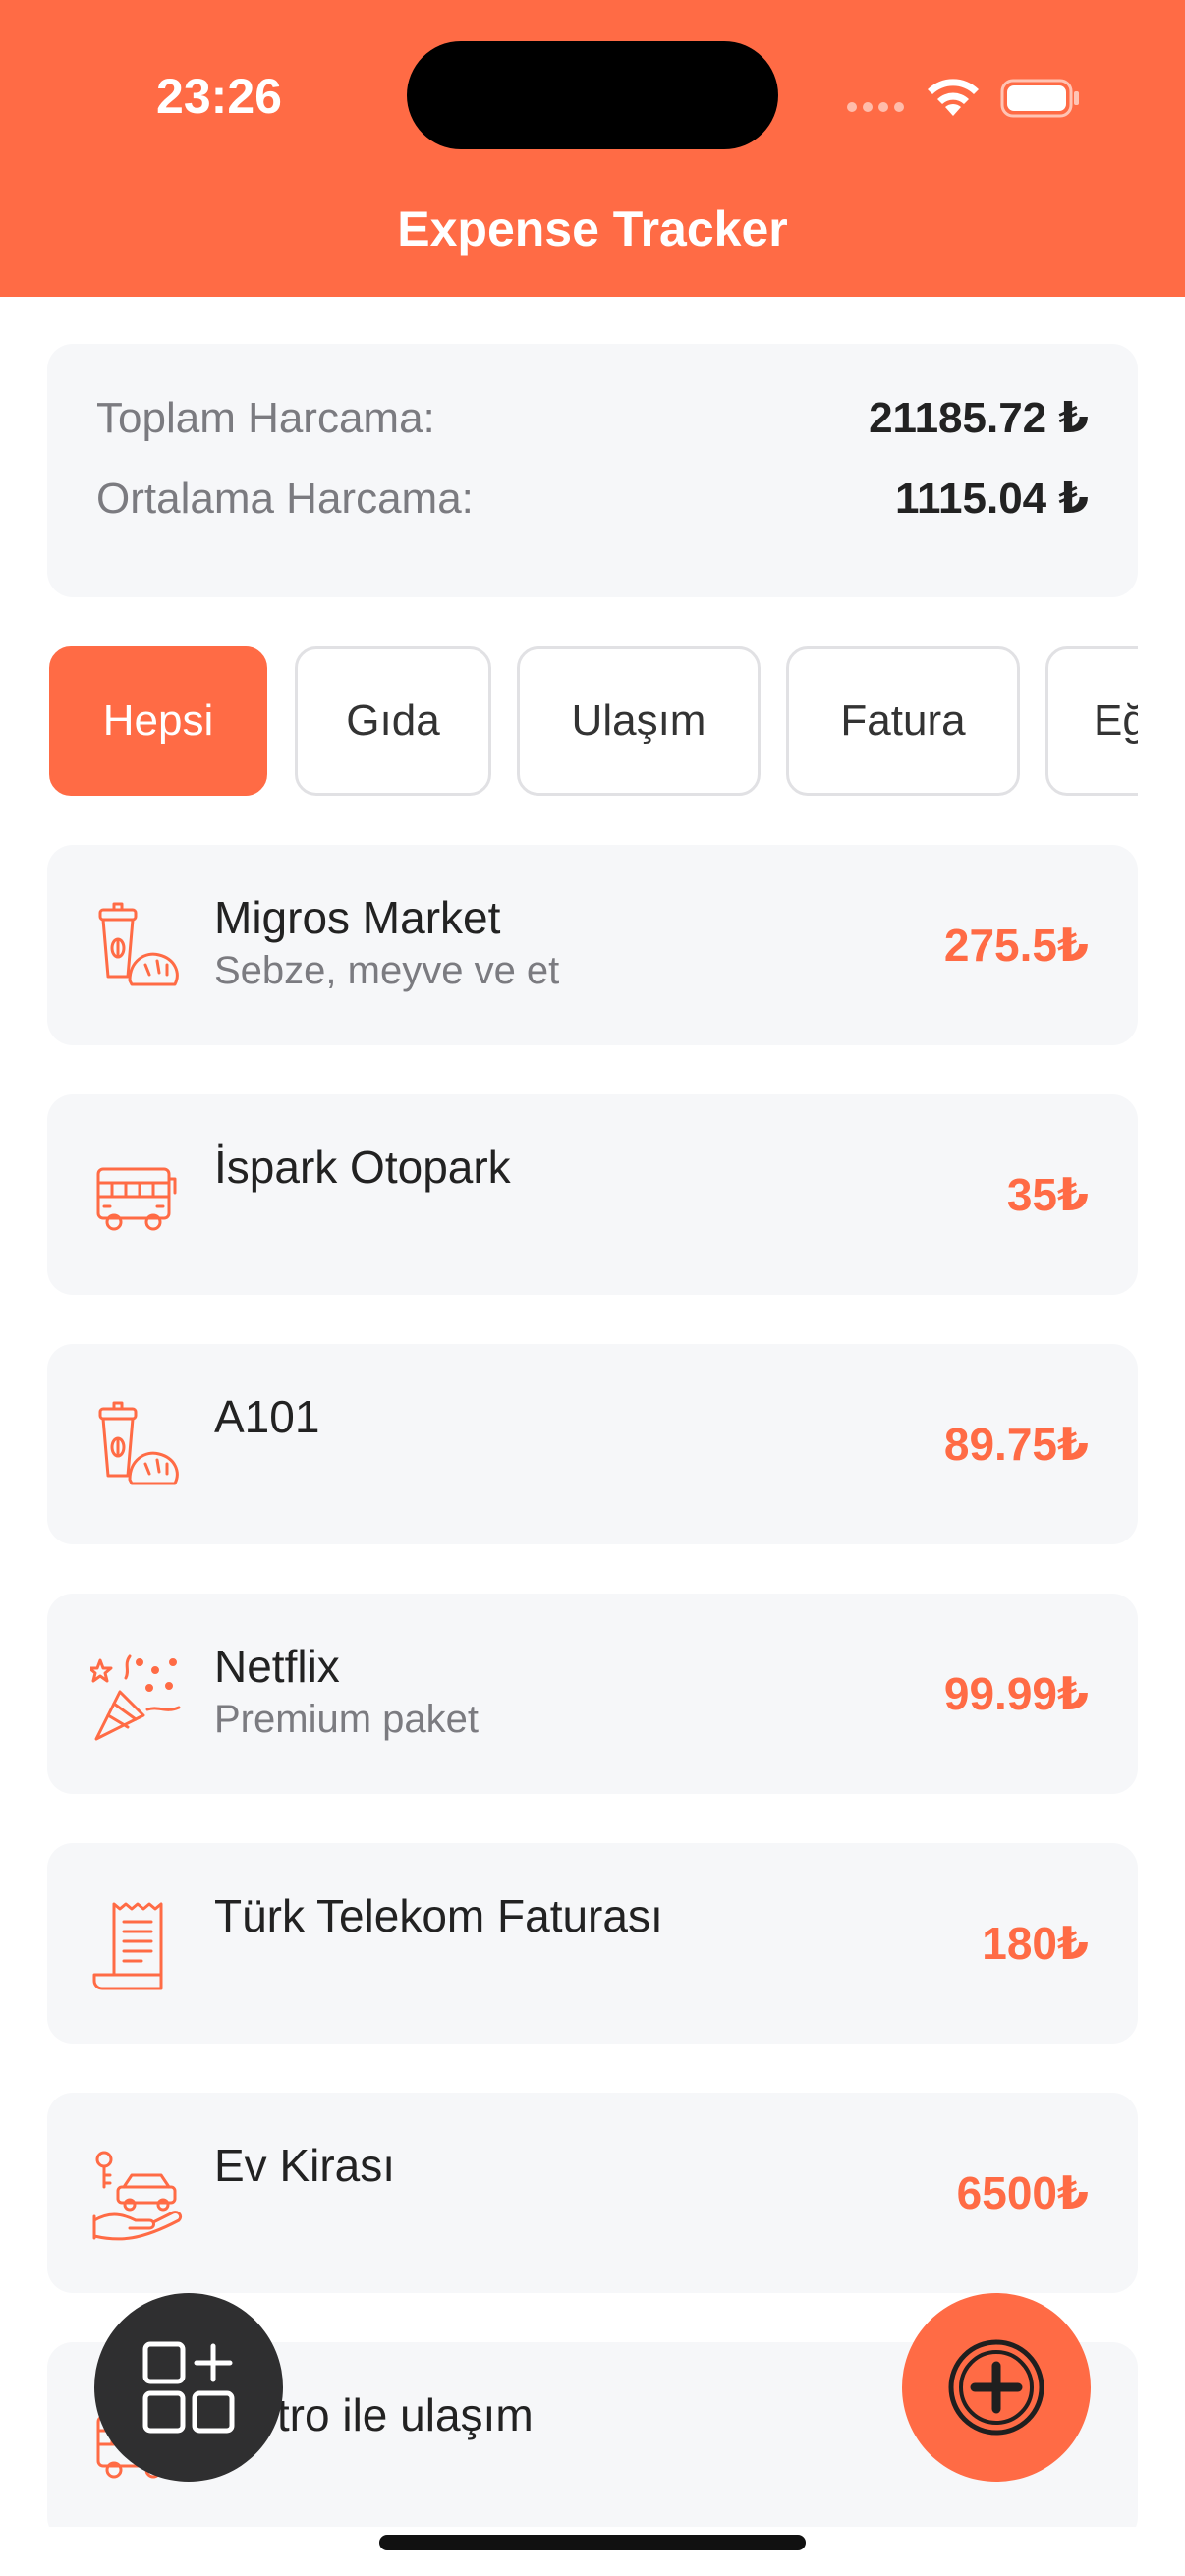  What do you see at coordinates (592, 945) in the screenshot?
I see `expense-item: Migros Market Sebze, meyve ve et 275.5₺` at bounding box center [592, 945].